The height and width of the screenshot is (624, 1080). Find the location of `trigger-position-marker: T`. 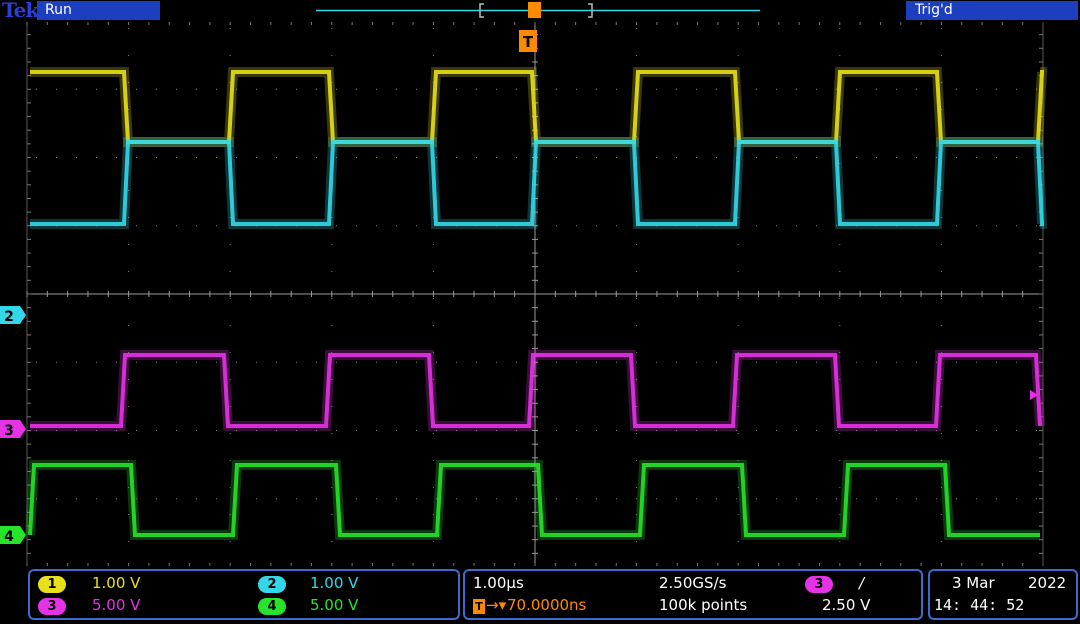

trigger-position-marker: T is located at coordinates (528, 41).